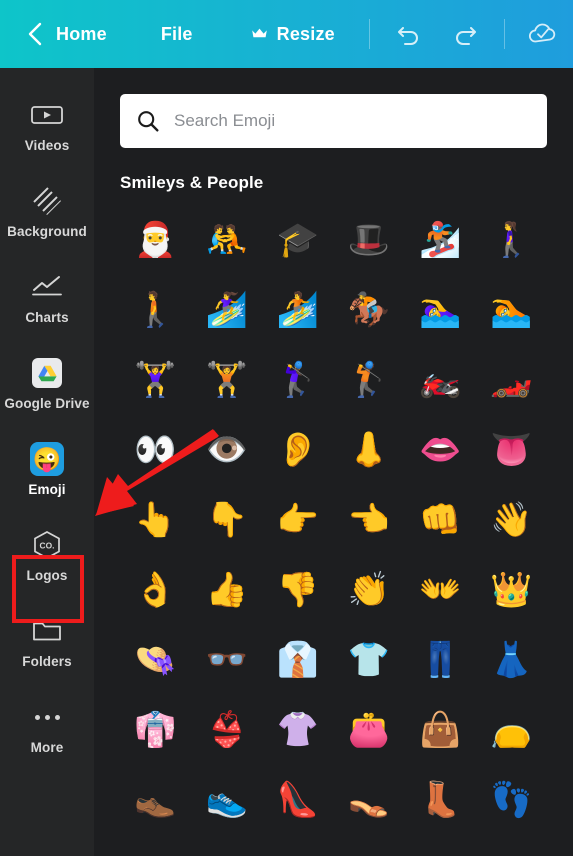 The width and height of the screenshot is (573, 856). Describe the element at coordinates (368, 520) in the screenshot. I see `emoji-backhand-index-pointing-left: 👈` at that location.